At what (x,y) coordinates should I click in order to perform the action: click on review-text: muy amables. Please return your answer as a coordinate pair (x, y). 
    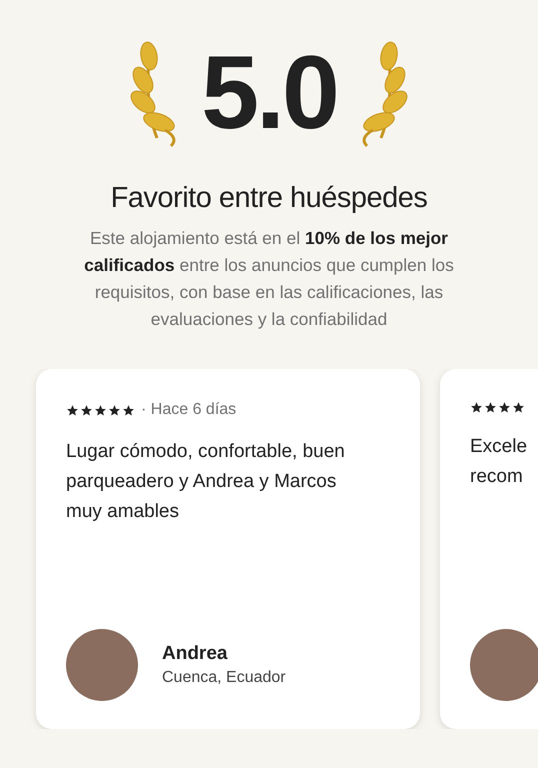
    Looking at the image, I should click on (123, 512).